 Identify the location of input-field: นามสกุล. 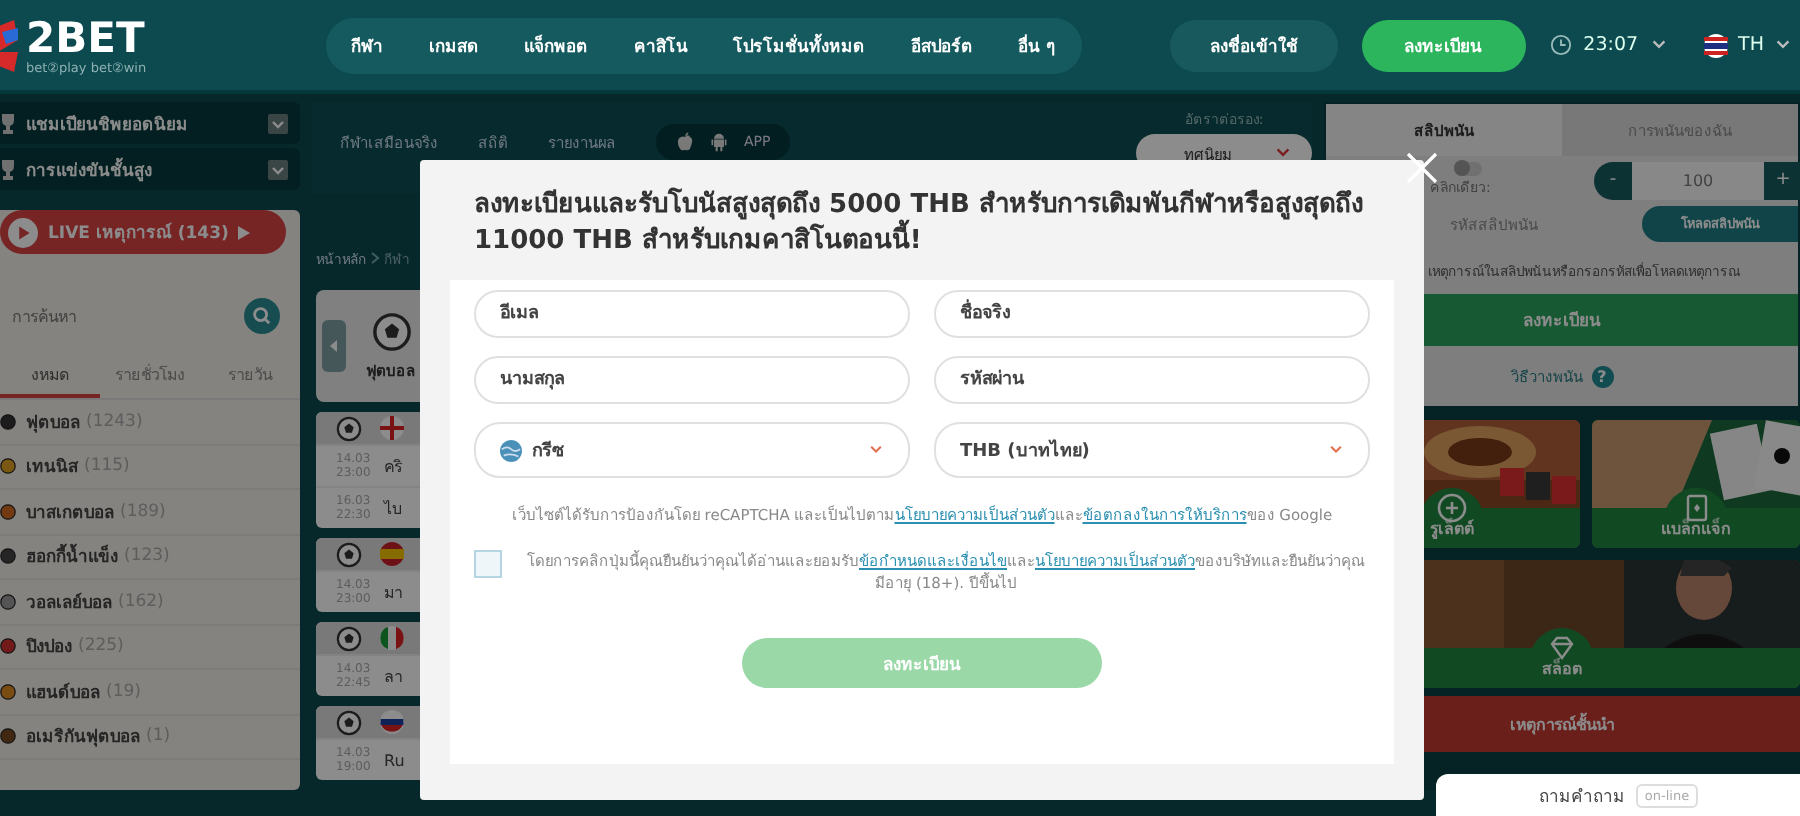
(692, 380).